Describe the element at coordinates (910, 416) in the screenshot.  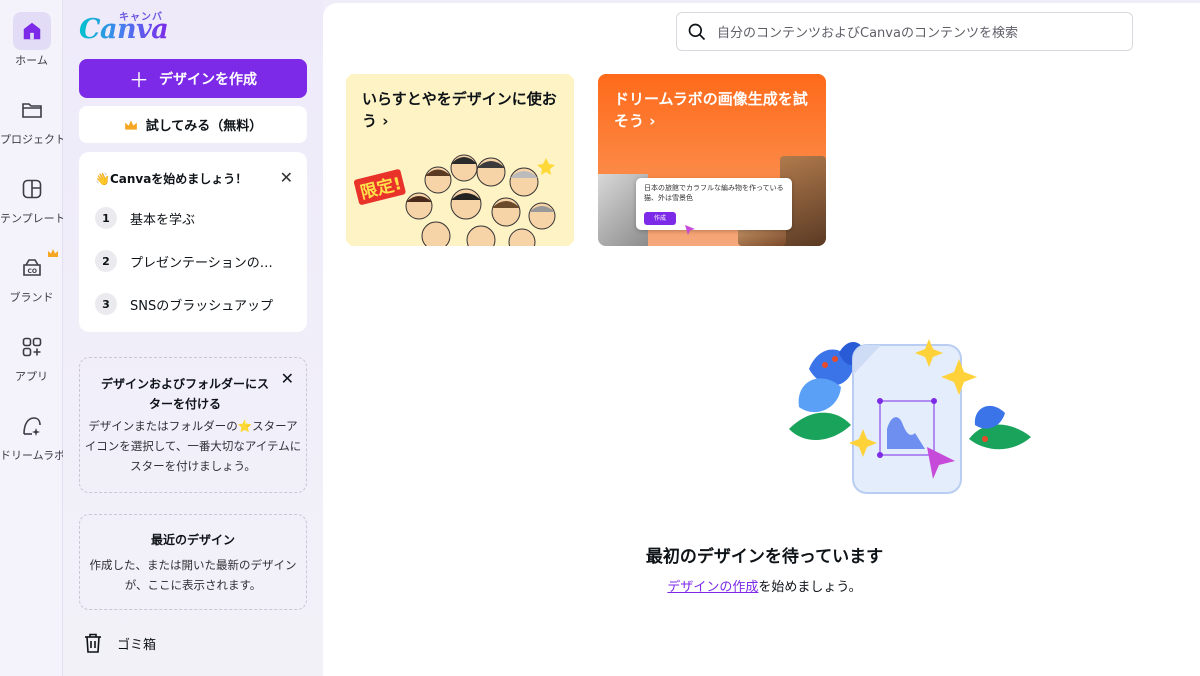
I see `empty-state-illustration` at that location.